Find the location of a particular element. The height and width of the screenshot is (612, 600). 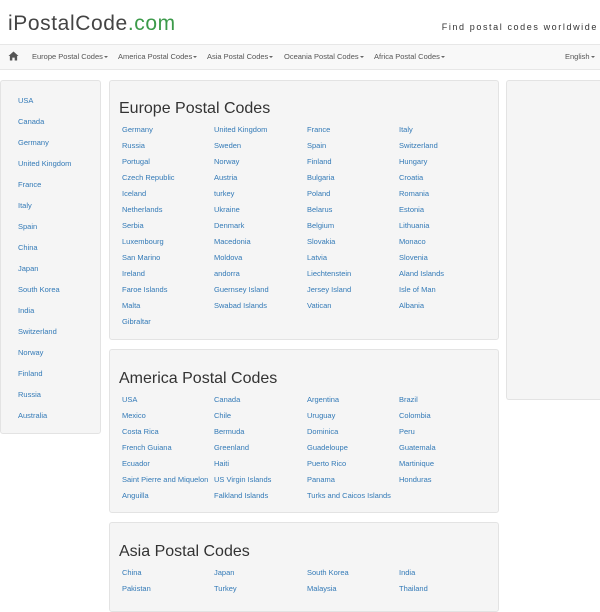

country-link-belarus: Belarus is located at coordinates (319, 210).